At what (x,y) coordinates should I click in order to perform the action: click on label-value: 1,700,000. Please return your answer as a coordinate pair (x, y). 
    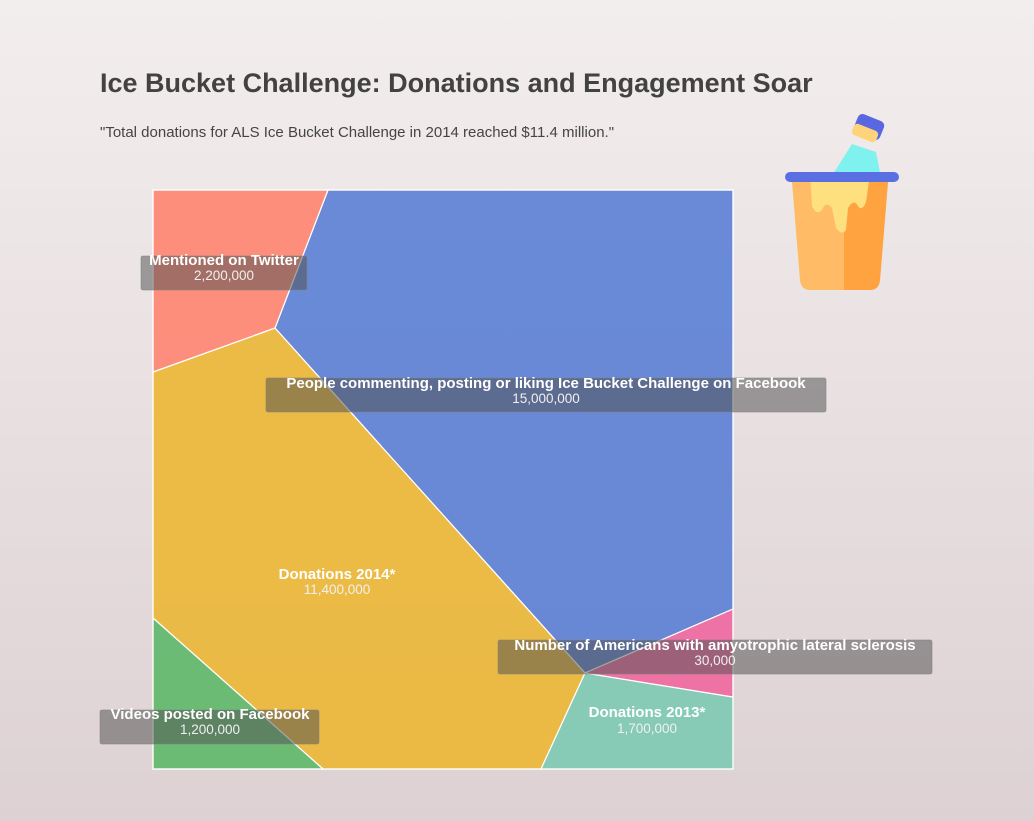
    Looking at the image, I should click on (647, 728).